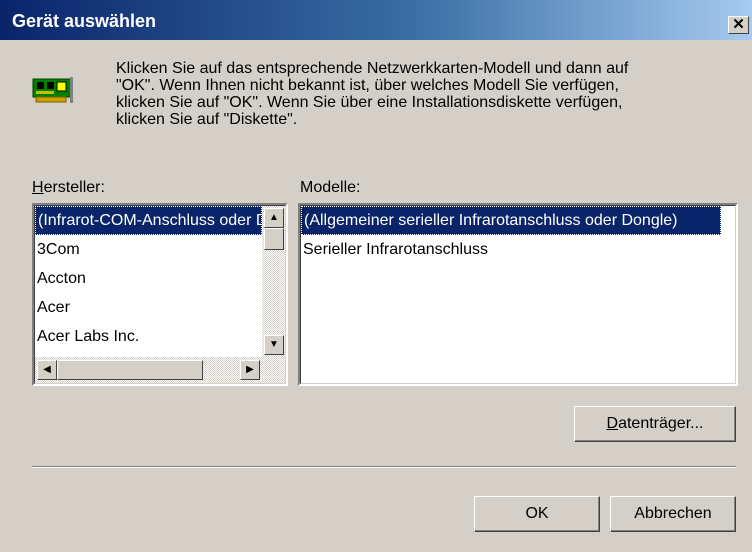 This screenshot has width=752, height=552. Describe the element at coordinates (148, 336) in the screenshot. I see `list-item: Acer Labs Inc.` at that location.